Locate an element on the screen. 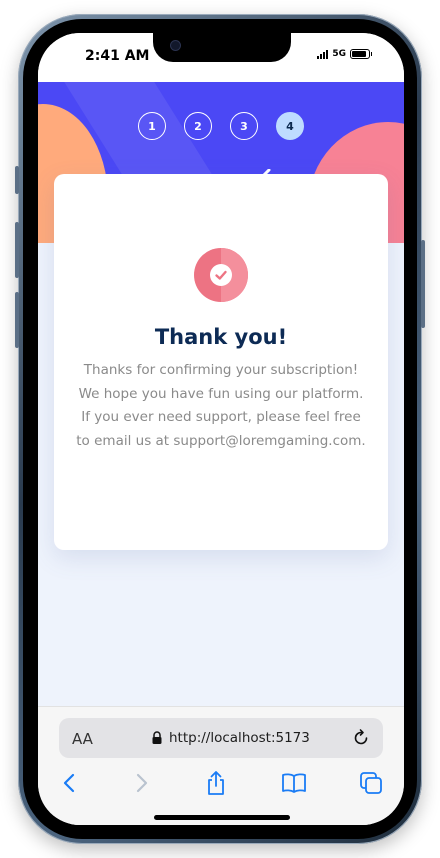  lock-icon is located at coordinates (157, 737).